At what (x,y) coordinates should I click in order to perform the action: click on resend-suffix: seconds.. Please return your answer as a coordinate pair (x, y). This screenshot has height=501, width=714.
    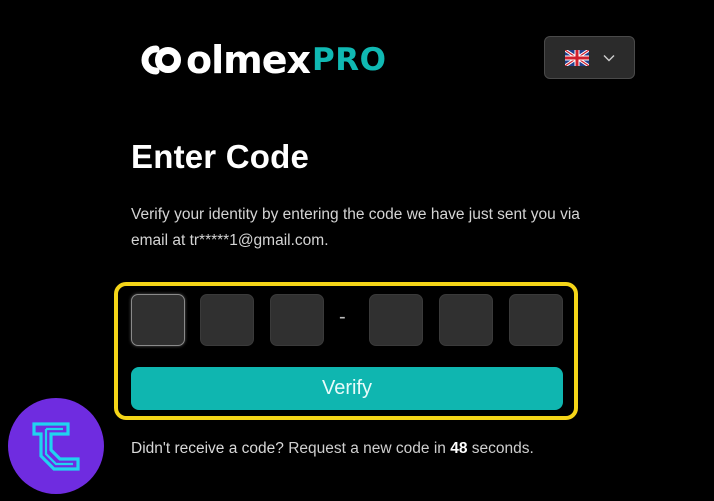
    Looking at the image, I should click on (502, 448).